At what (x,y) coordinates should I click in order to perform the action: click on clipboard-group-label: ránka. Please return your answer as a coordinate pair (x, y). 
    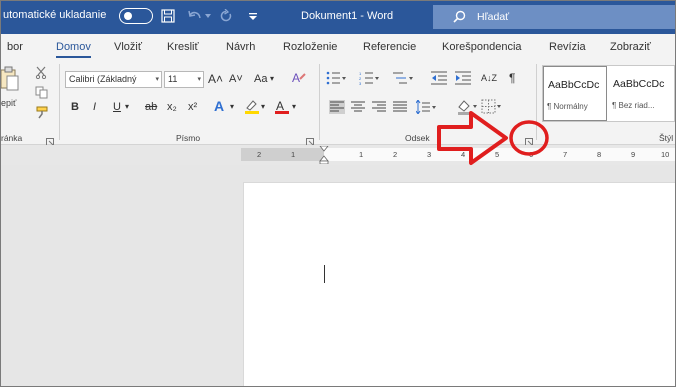
    Looking at the image, I should click on (12, 138).